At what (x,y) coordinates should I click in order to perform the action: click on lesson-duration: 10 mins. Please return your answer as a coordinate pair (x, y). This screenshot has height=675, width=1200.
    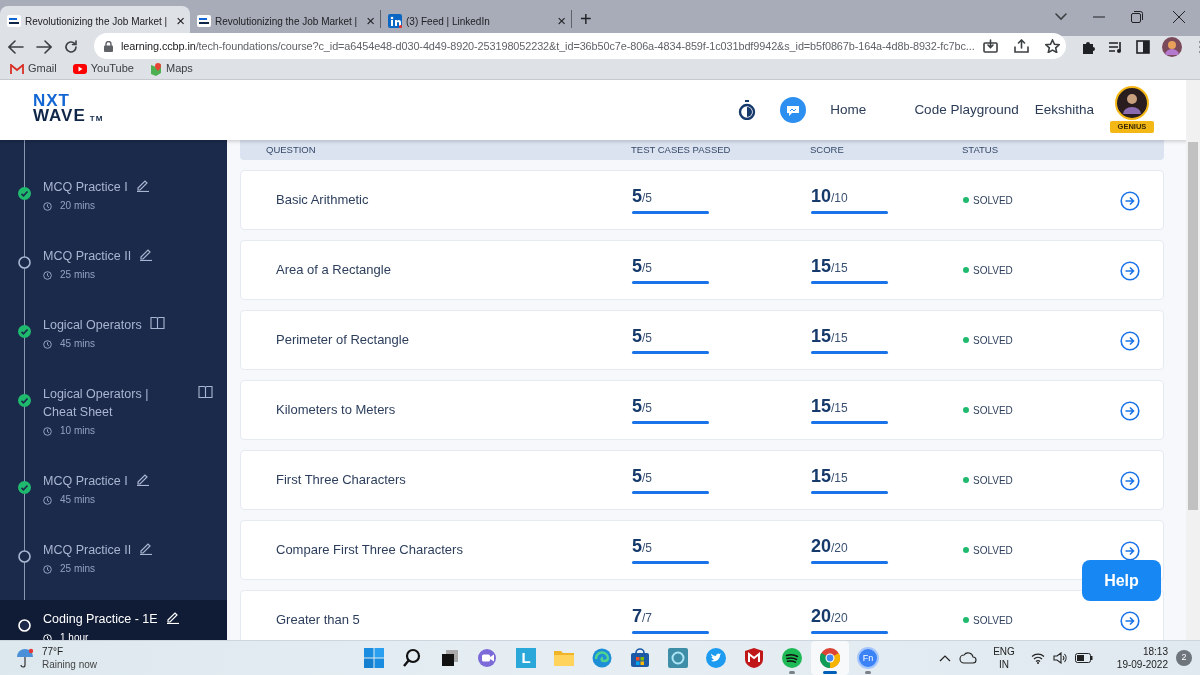
    Looking at the image, I should click on (77, 431).